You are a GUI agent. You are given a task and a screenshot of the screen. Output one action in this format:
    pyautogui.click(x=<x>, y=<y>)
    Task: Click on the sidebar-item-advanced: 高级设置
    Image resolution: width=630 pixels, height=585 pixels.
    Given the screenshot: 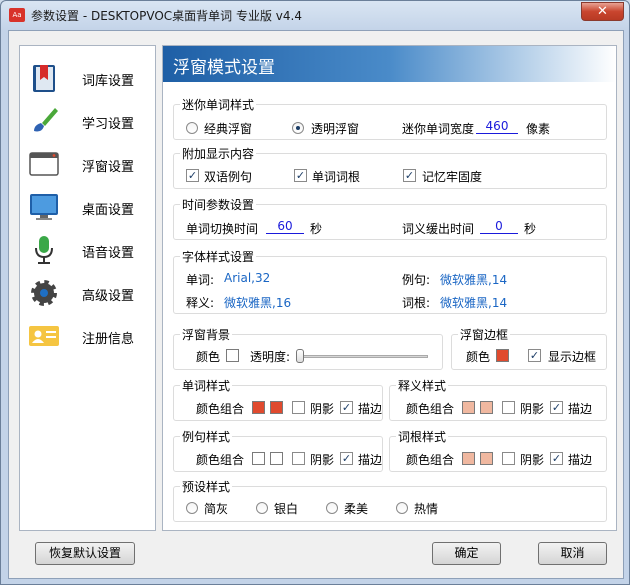 What is the action you would take?
    pyautogui.click(x=90, y=293)
    